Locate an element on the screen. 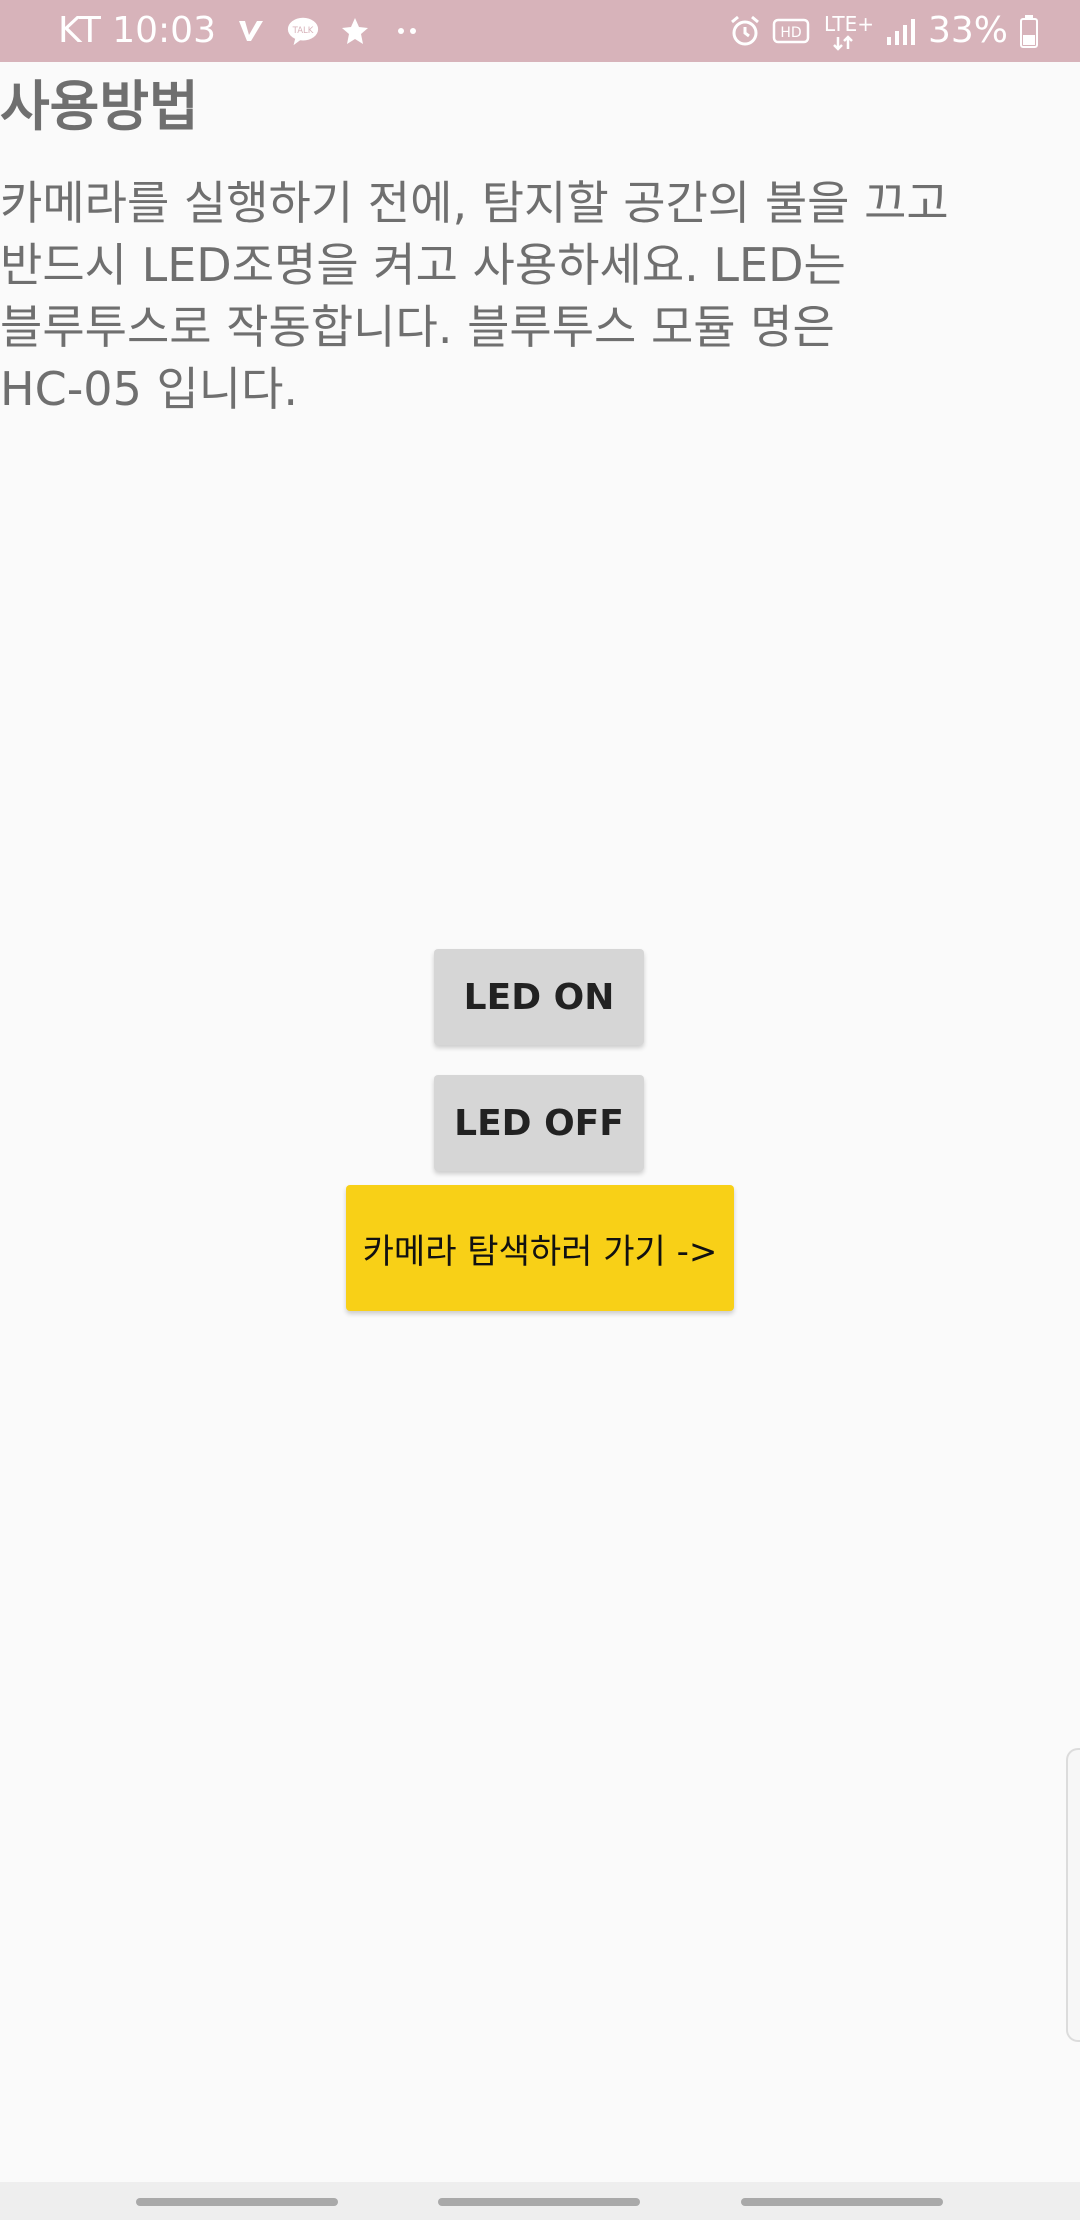 The height and width of the screenshot is (2220, 1080). star-icon is located at coordinates (355, 31).